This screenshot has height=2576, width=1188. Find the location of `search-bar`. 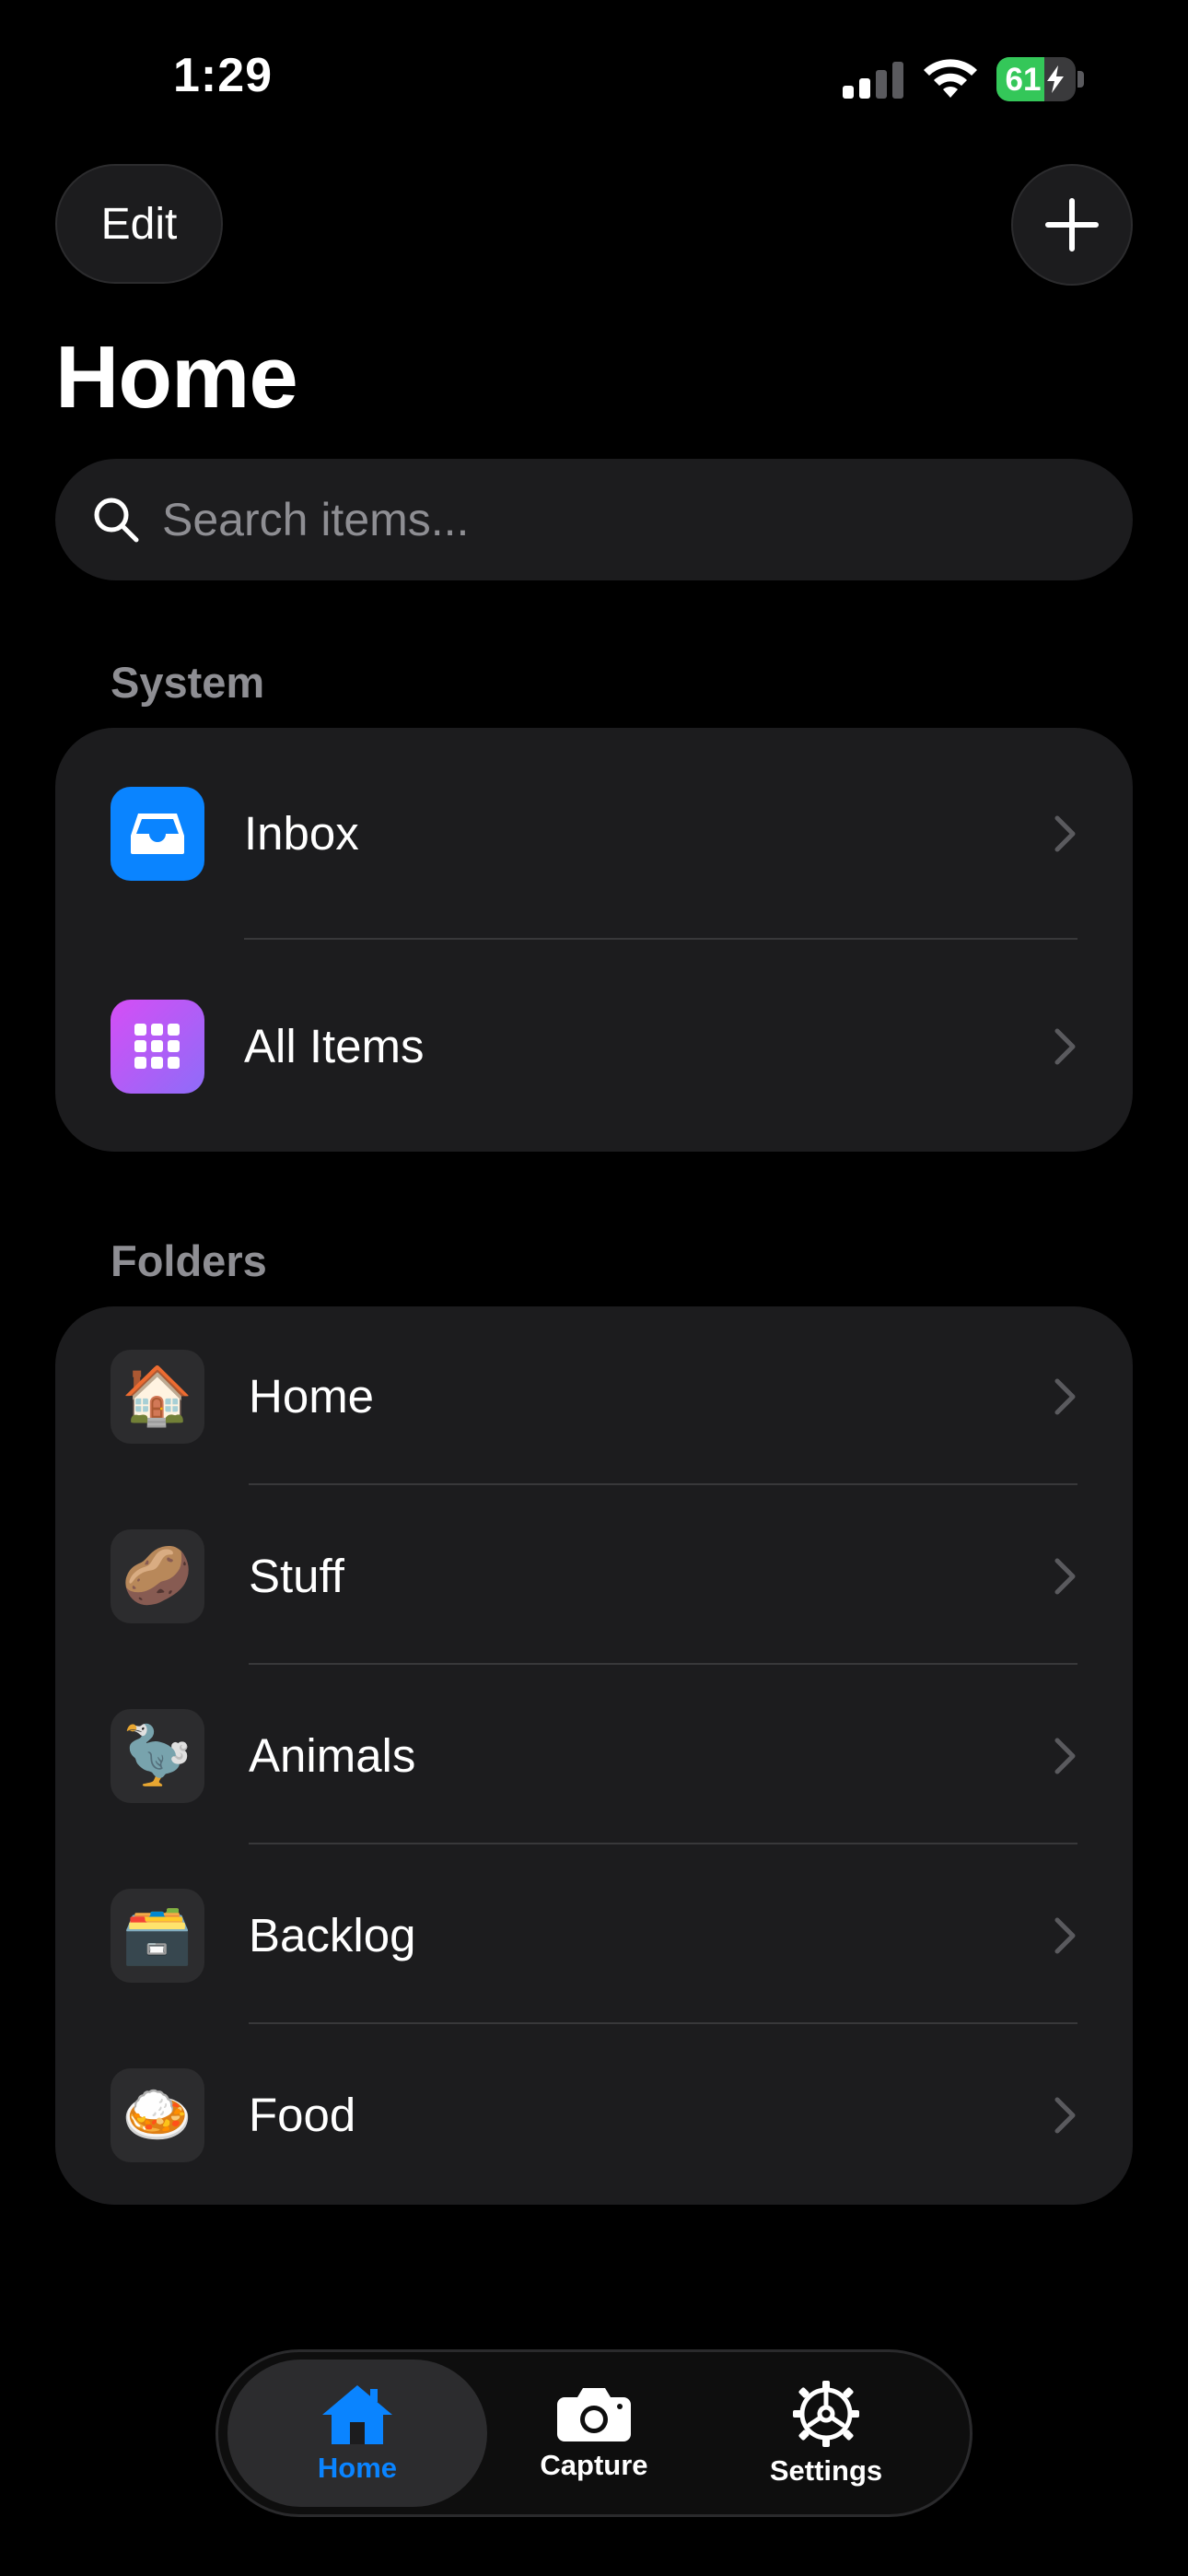

search-bar is located at coordinates (594, 519).